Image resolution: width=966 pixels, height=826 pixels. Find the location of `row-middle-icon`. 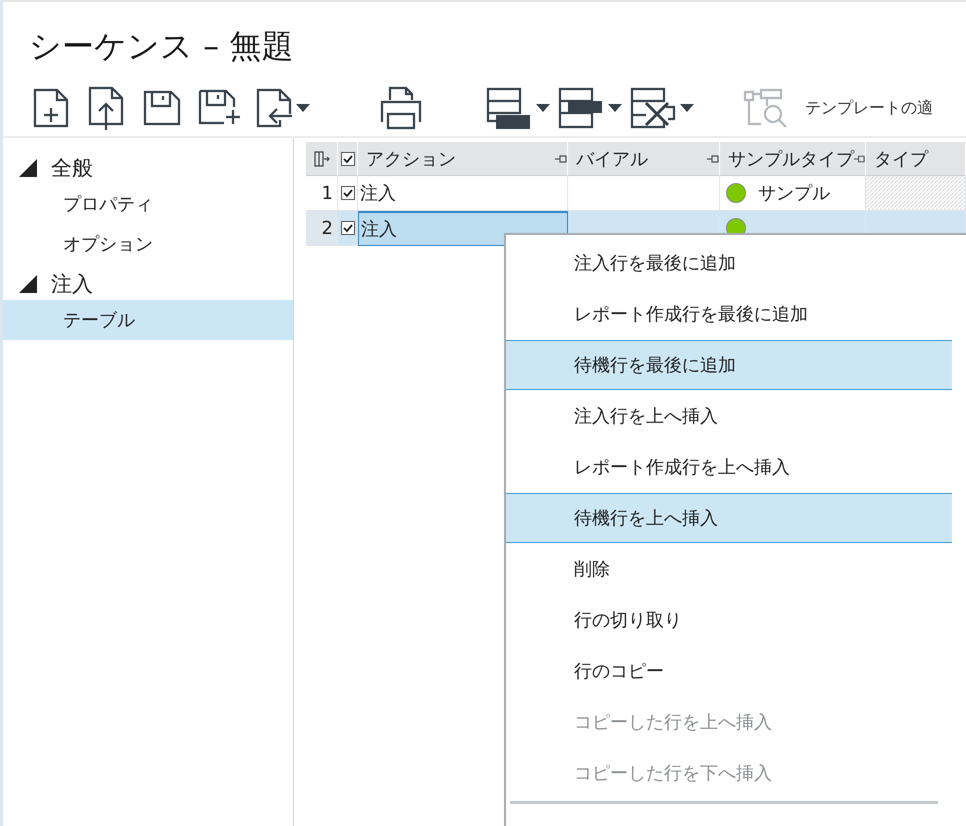

row-middle-icon is located at coordinates (581, 108).